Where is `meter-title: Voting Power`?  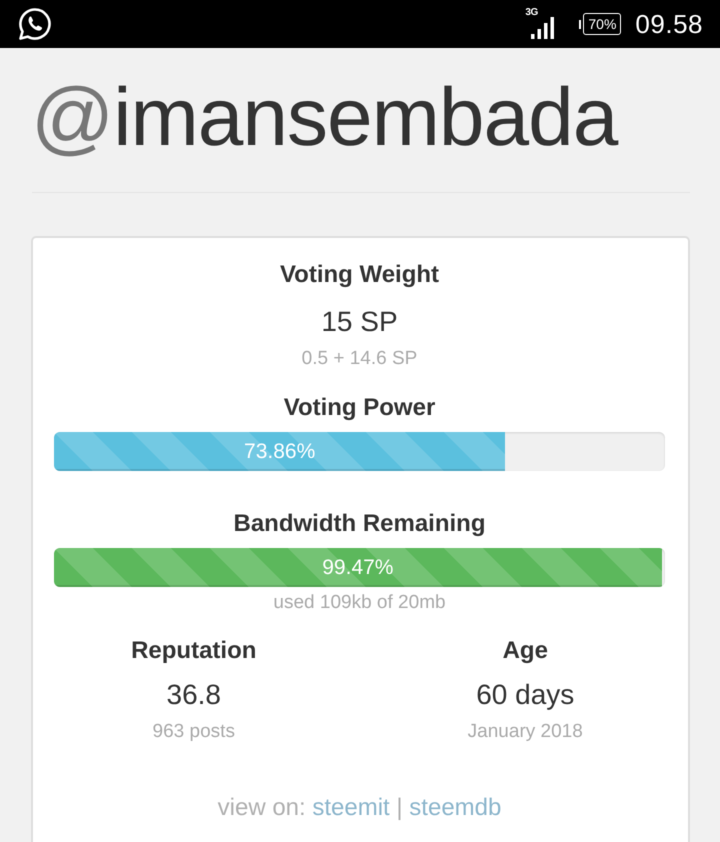
meter-title: Voting Power is located at coordinates (359, 408).